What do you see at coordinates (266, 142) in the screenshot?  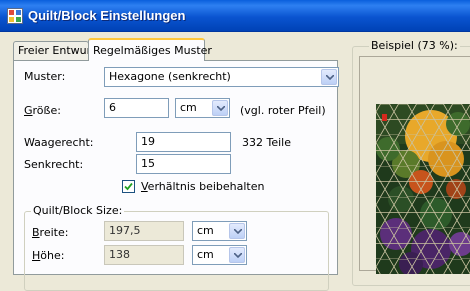 I see `teile-count: 332 Teile` at bounding box center [266, 142].